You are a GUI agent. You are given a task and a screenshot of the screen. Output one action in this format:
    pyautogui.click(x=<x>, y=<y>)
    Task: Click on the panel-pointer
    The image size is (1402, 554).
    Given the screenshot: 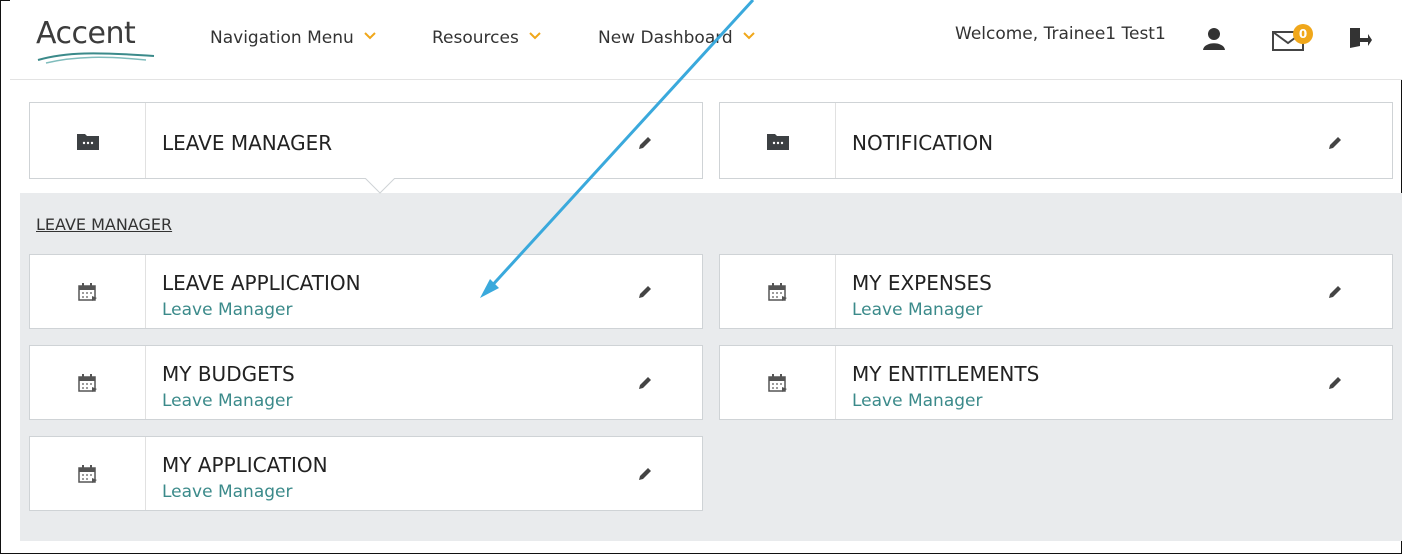 What is the action you would take?
    pyautogui.click(x=380, y=186)
    